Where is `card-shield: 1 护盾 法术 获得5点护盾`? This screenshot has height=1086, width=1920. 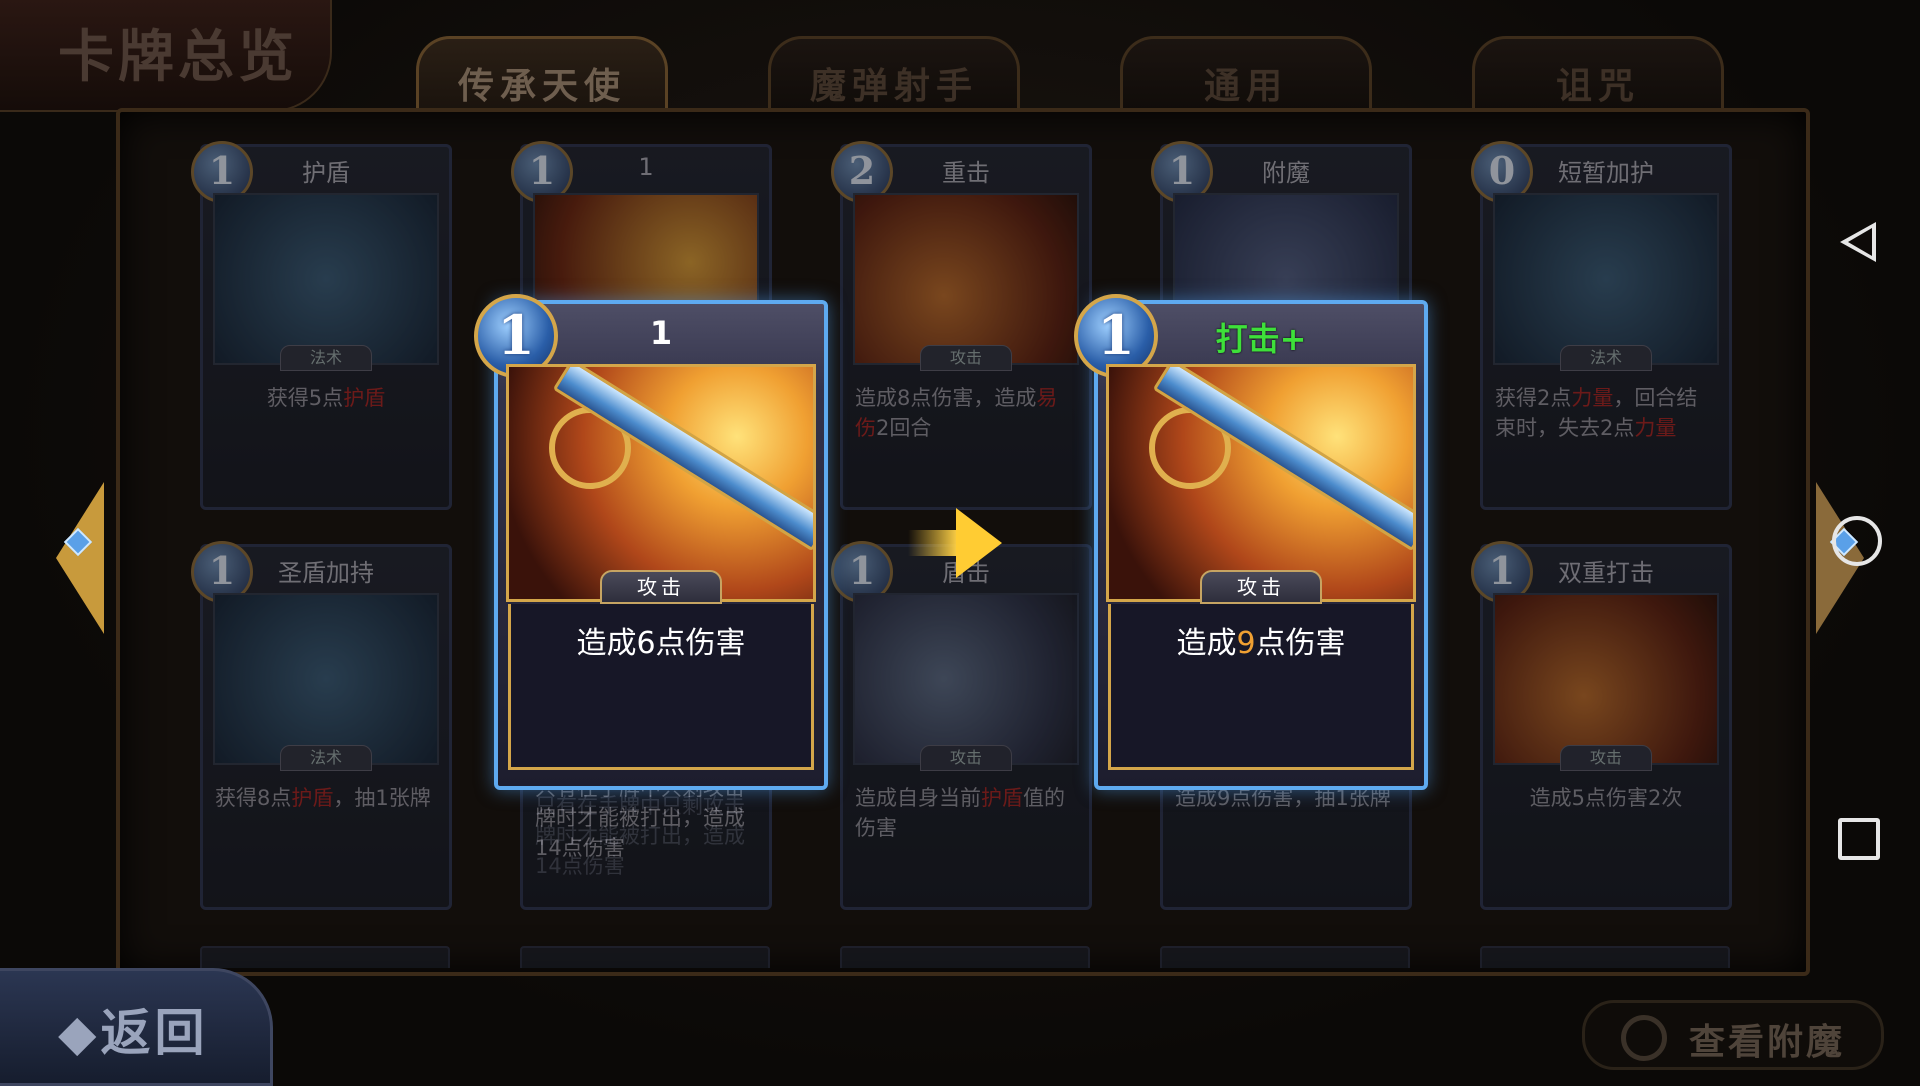 card-shield: 1 护盾 法术 获得5点护盾 is located at coordinates (321, 325).